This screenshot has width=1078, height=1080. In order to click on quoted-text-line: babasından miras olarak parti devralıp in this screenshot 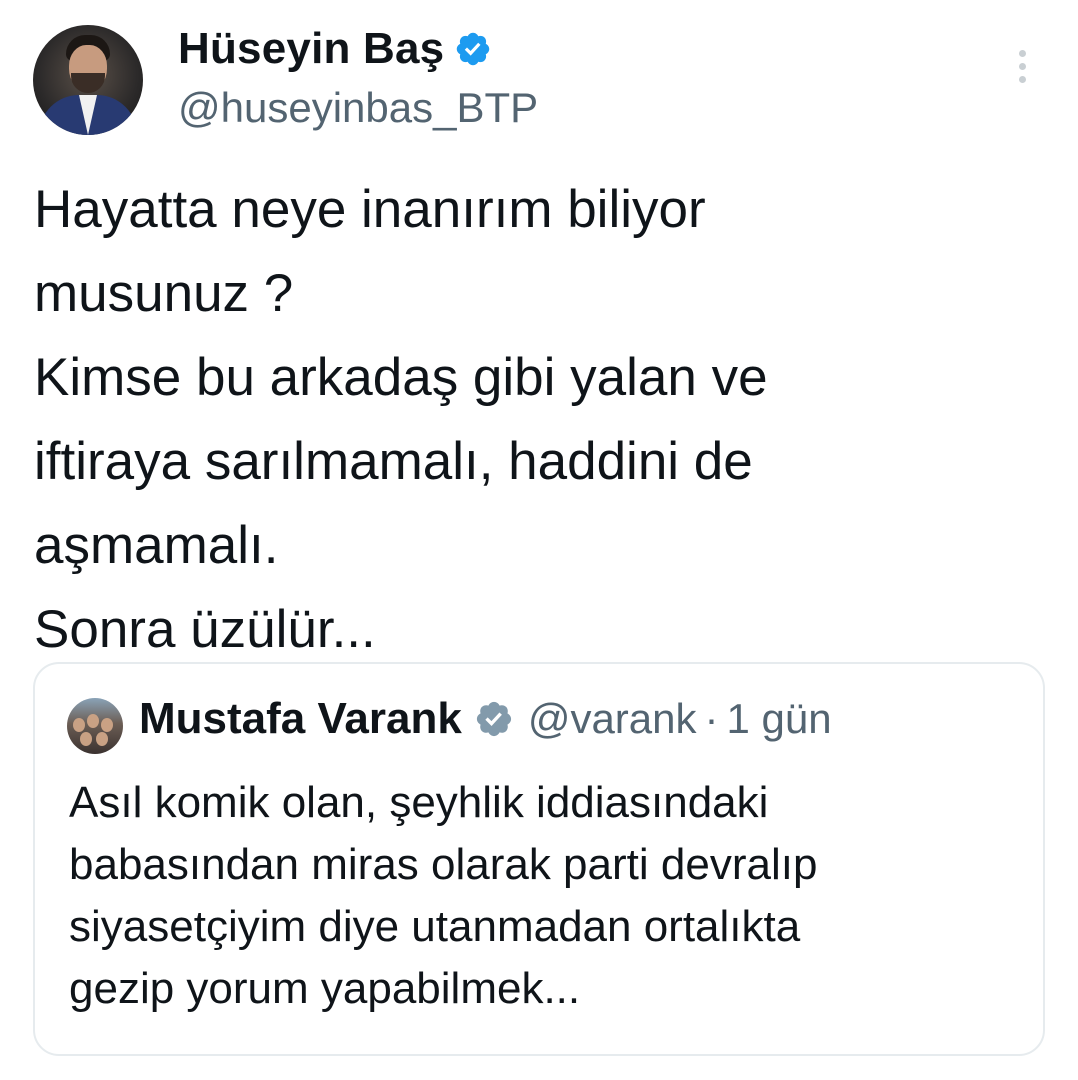, I will do `click(443, 864)`.